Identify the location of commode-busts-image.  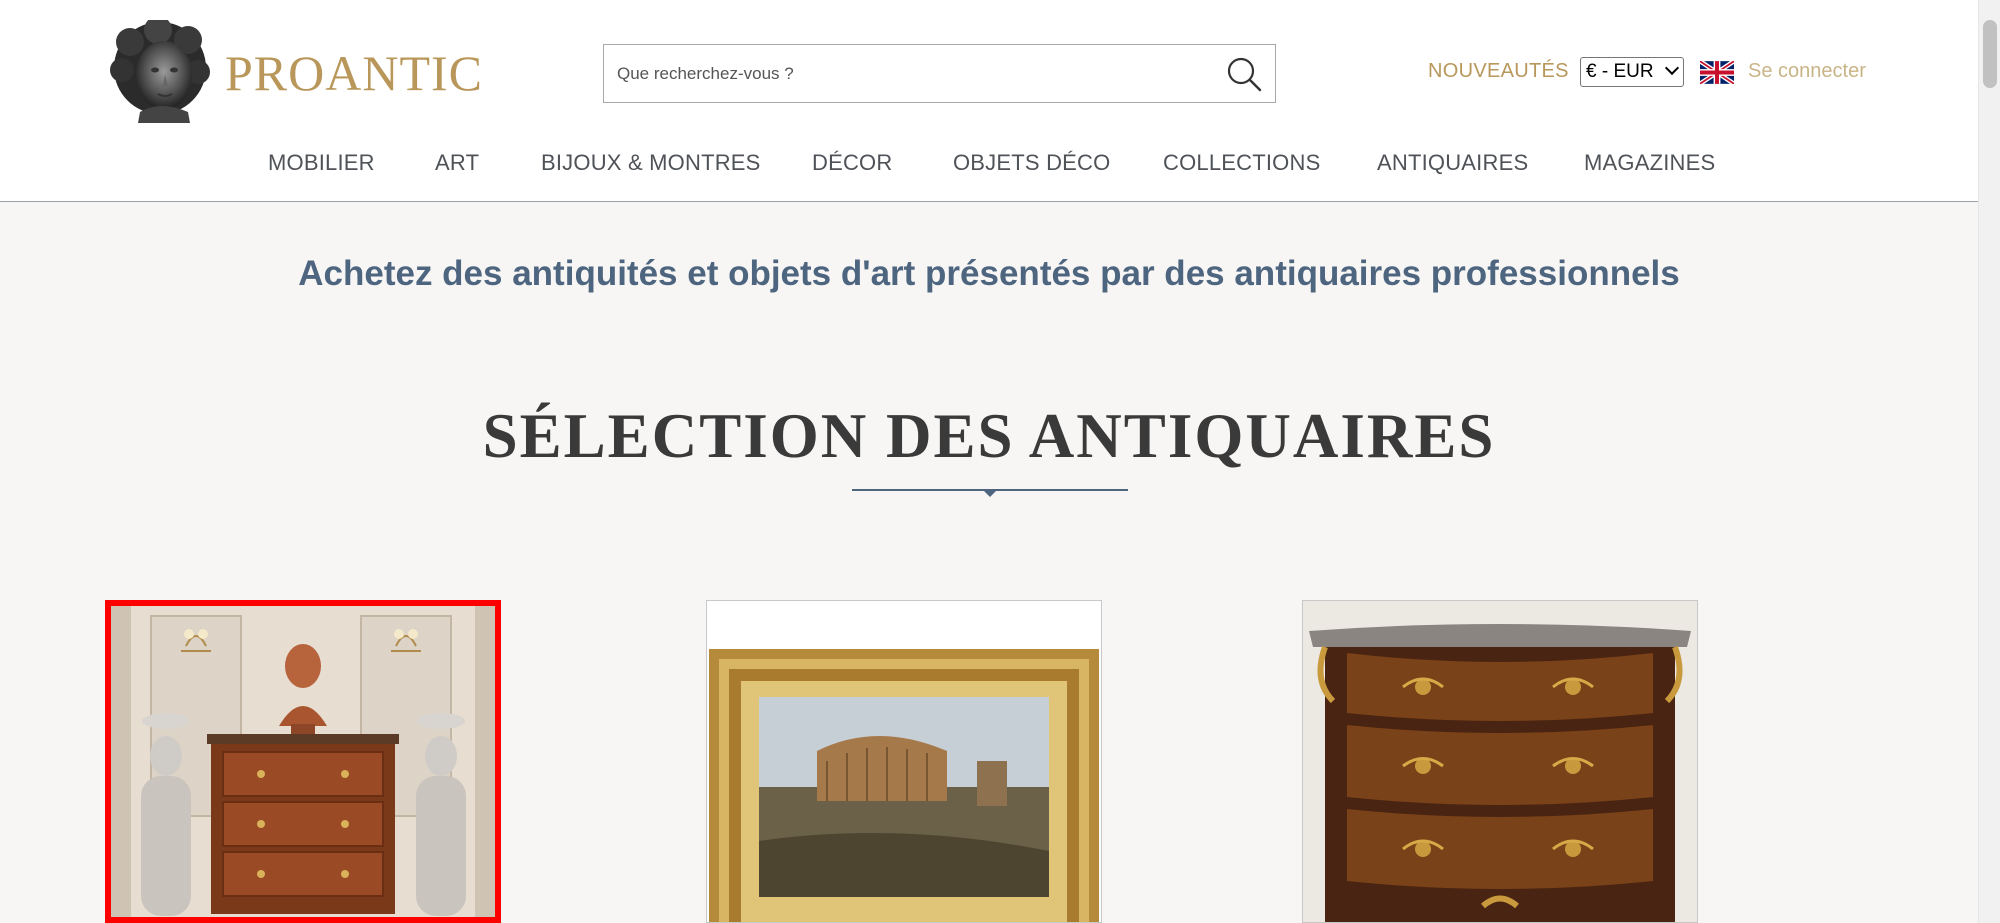
(303, 761).